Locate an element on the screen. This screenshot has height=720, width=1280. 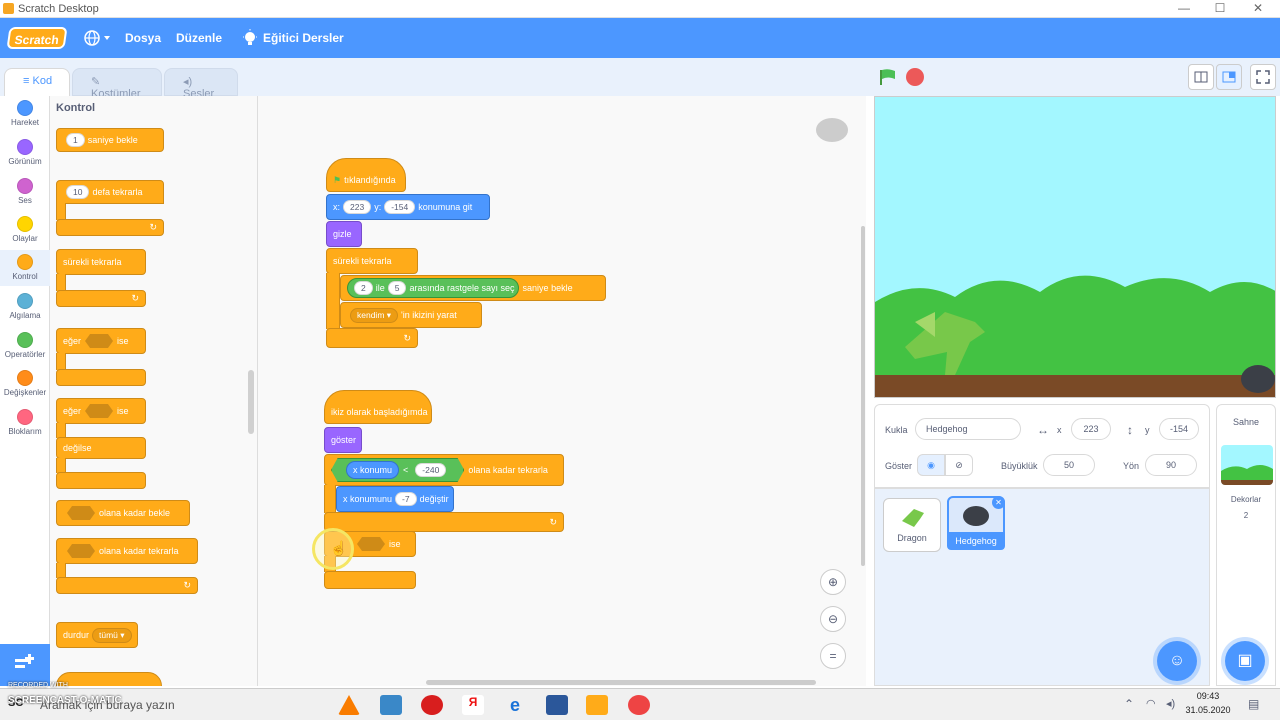
maximize-button: ☐ is located at coordinates (1220, 8).